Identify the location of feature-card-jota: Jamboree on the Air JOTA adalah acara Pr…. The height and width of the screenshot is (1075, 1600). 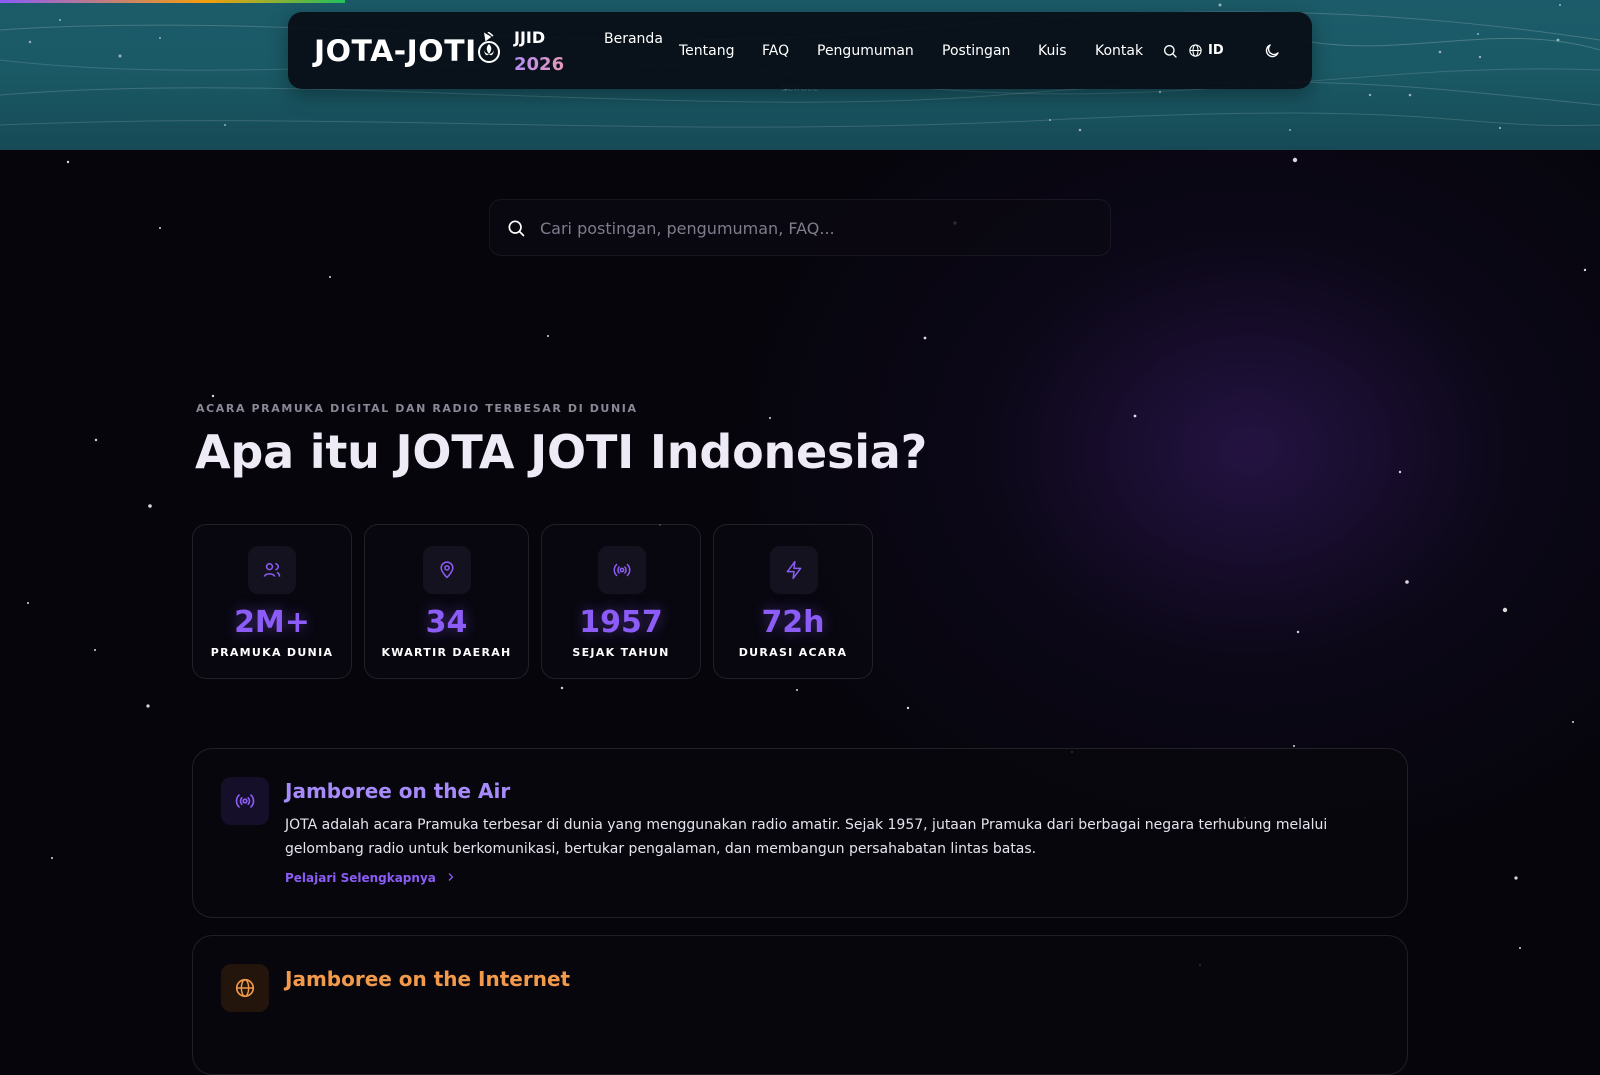
(800, 833).